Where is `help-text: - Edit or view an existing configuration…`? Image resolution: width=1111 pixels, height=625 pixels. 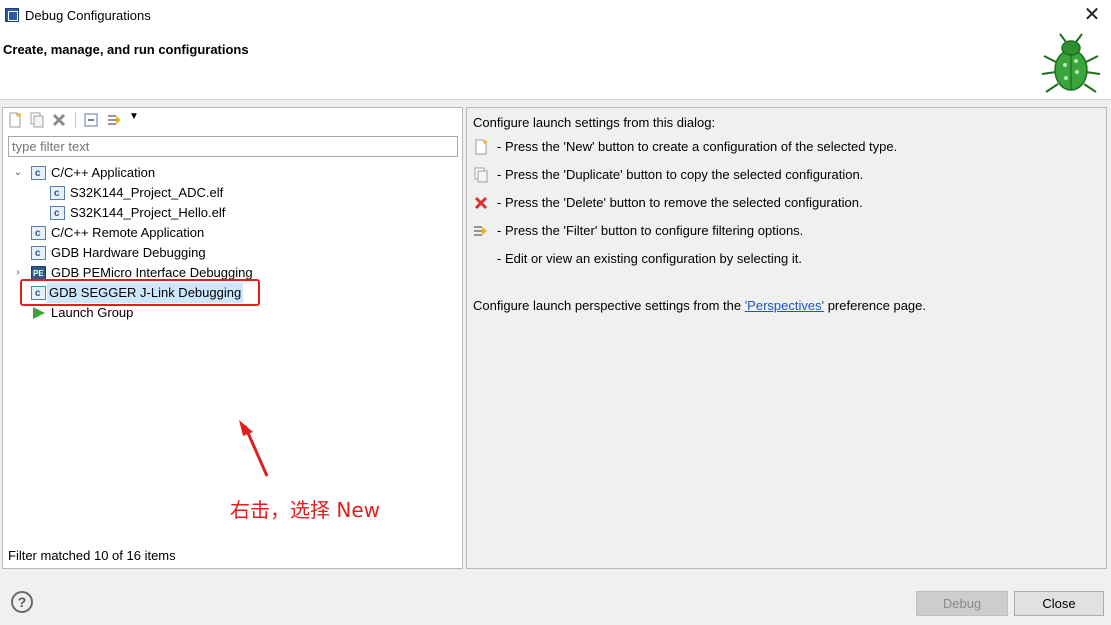
help-text: - Edit or view an existing configuration… is located at coordinates (649, 258).